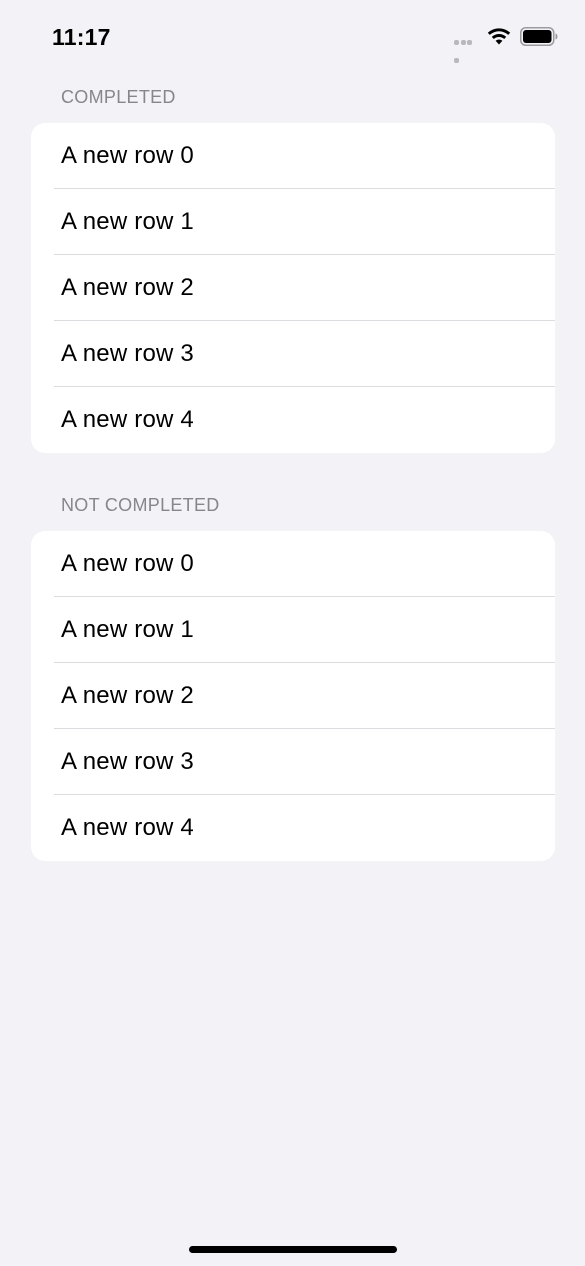 Image resolution: width=585 pixels, height=1266 pixels. What do you see at coordinates (539, 36) in the screenshot?
I see `battery-icon` at bounding box center [539, 36].